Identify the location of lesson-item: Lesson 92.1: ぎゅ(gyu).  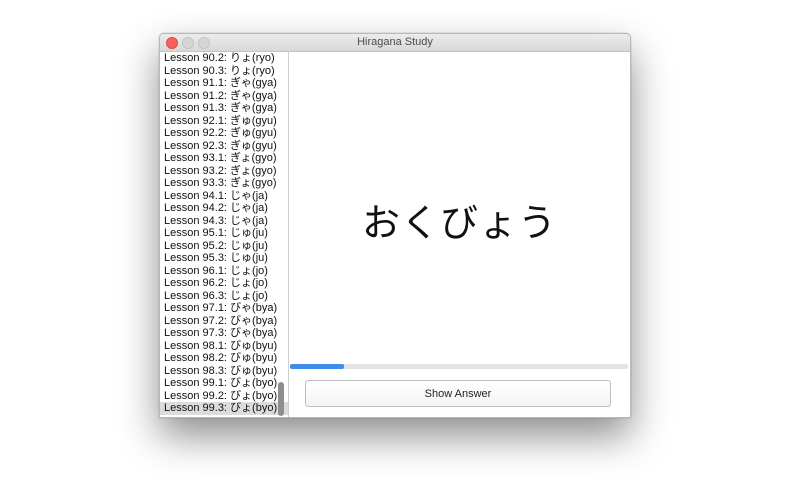
(224, 121).